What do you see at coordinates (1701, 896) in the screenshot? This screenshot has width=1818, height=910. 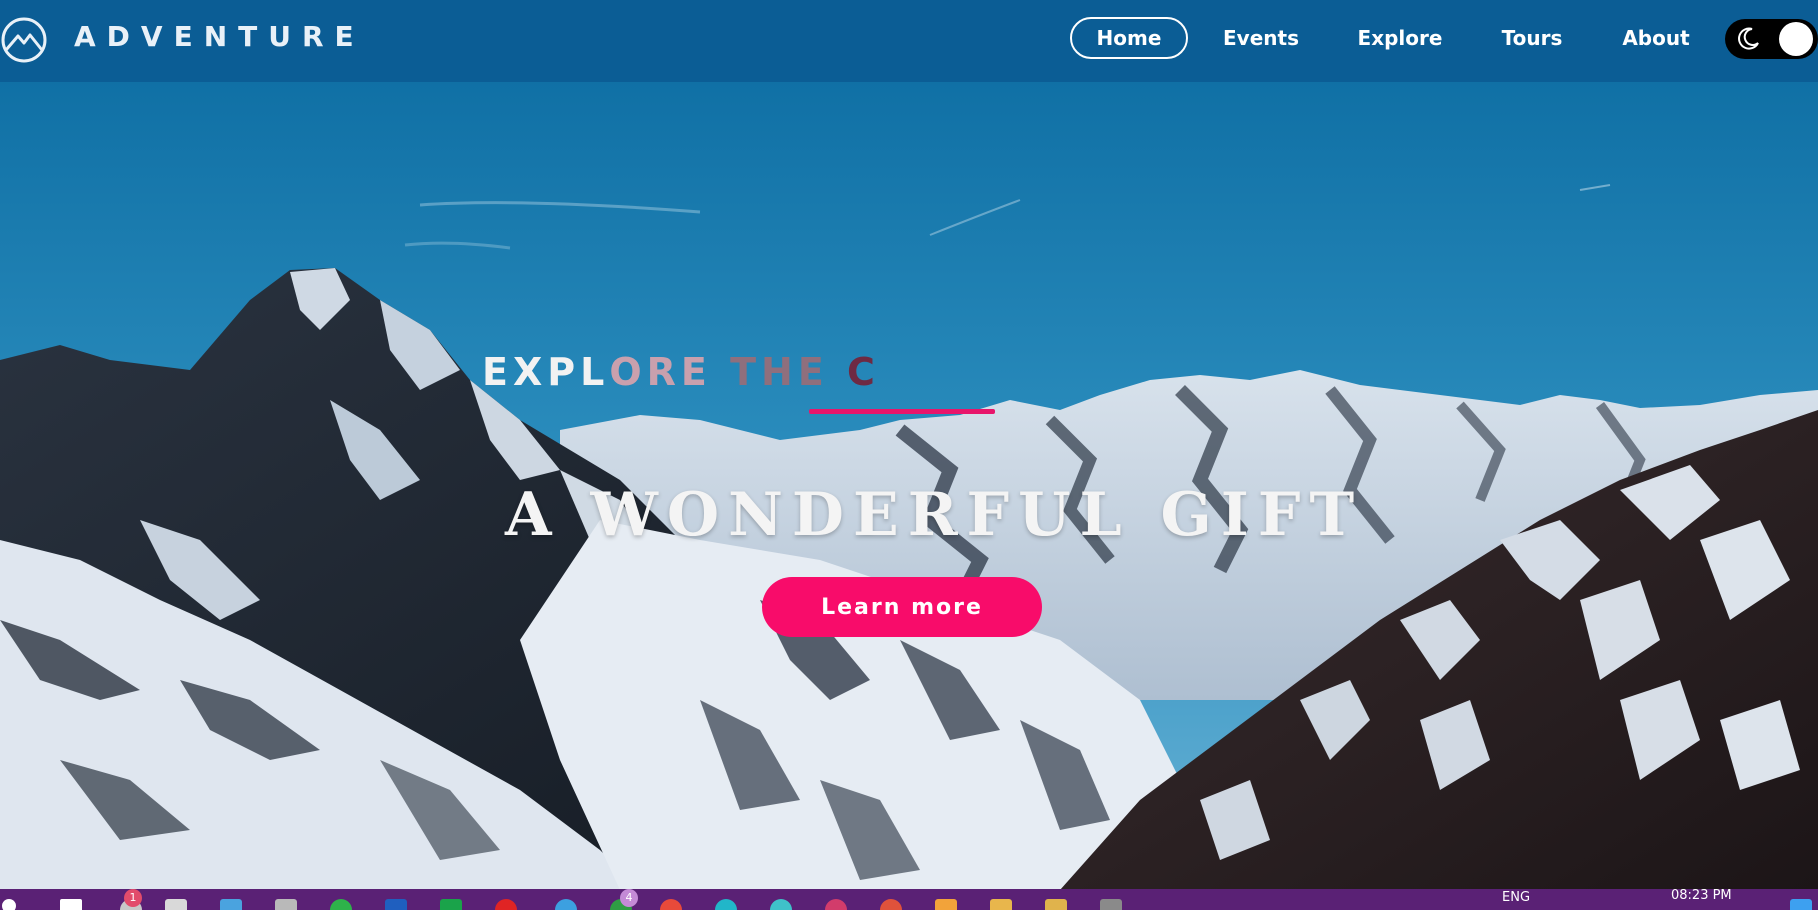 I see `clock: 08:23 PM` at bounding box center [1701, 896].